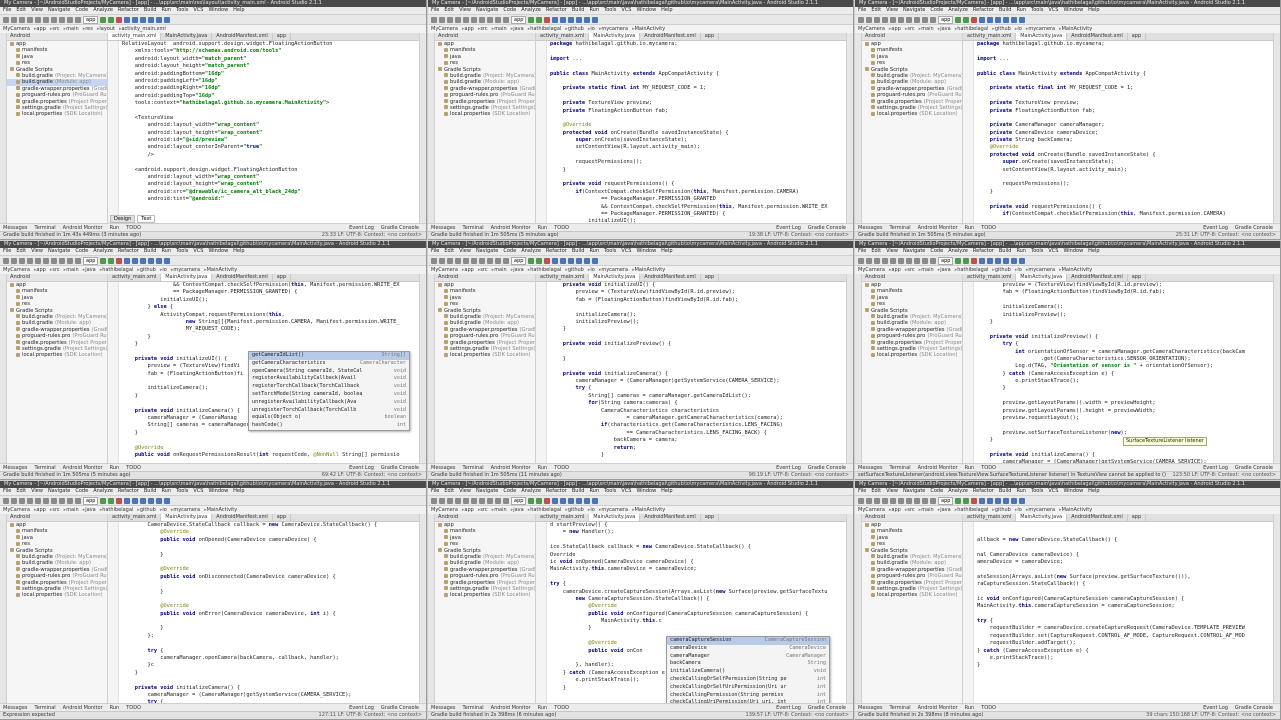 Image resolution: width=1281 pixels, height=720 pixels. I want to click on menu-item: Run, so click(594, 10).